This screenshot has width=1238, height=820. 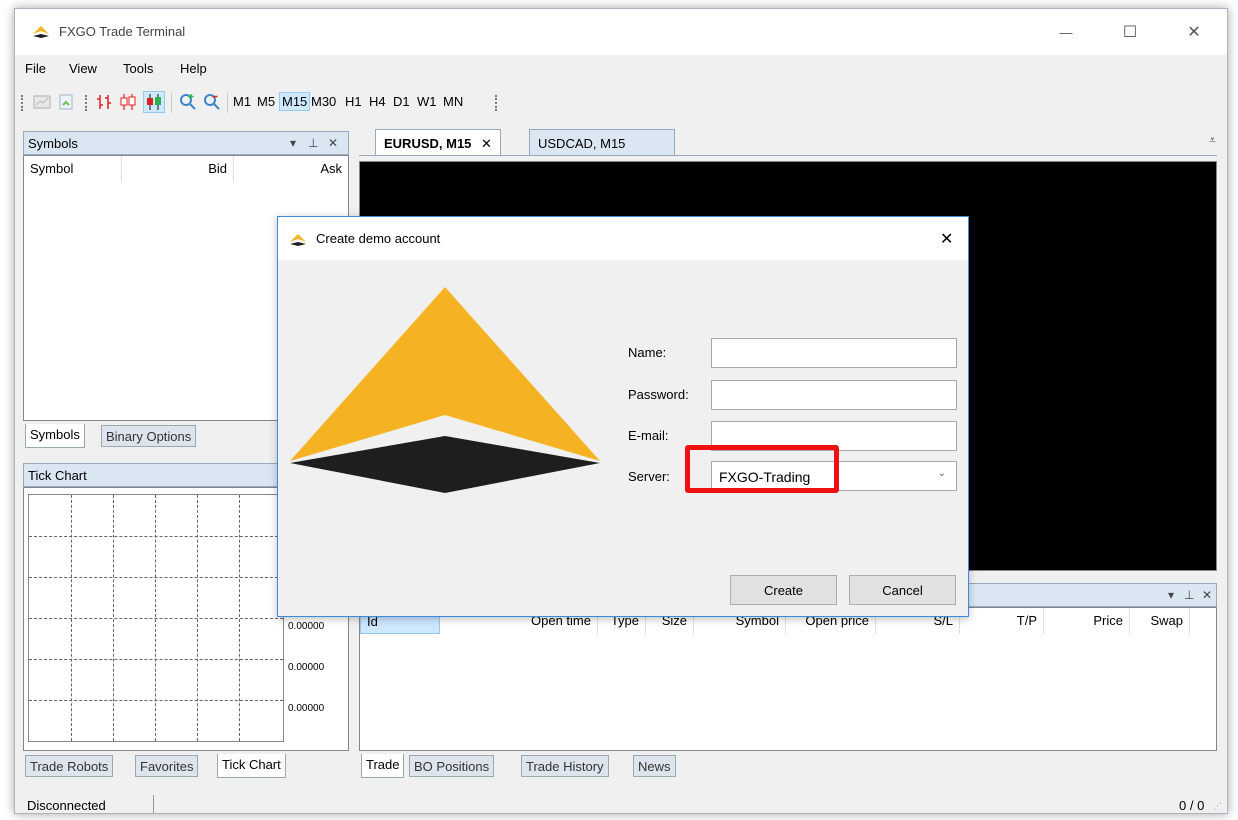 I want to click on tabs-overflow-icon: ⩡, so click(x=1212, y=140).